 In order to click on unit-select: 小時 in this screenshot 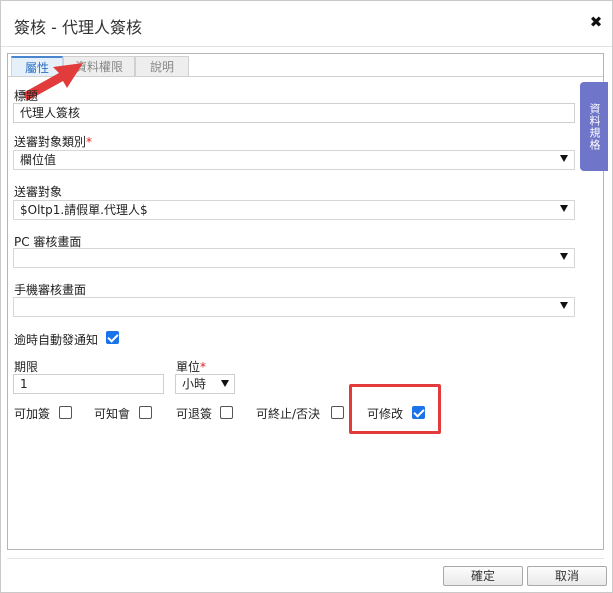, I will do `click(205, 384)`.